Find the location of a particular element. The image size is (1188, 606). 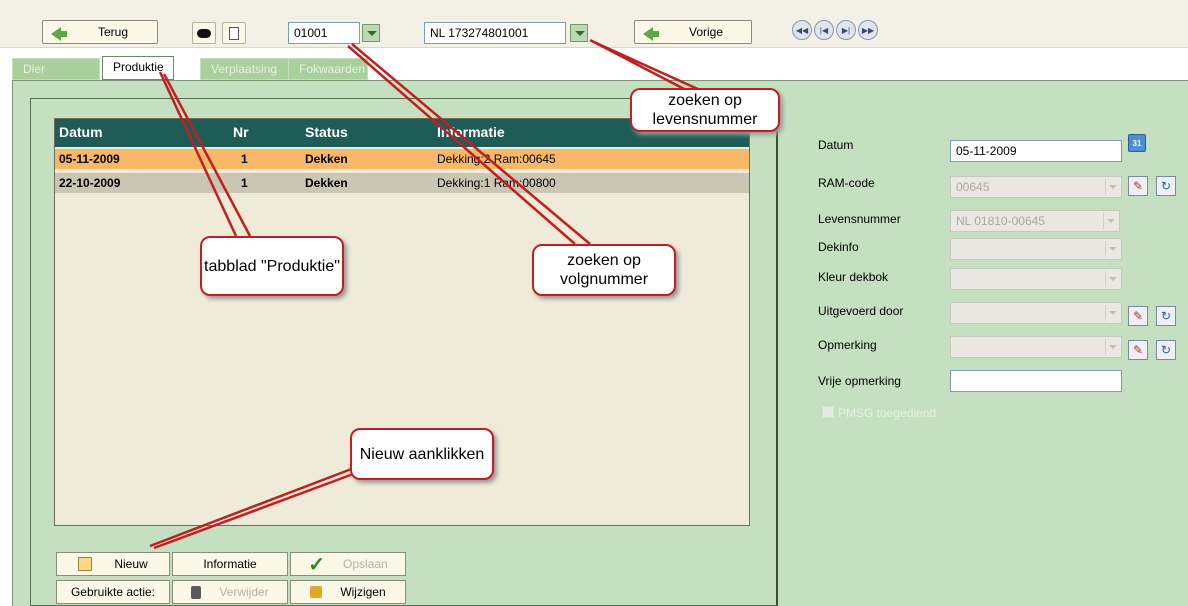

trash-icon is located at coordinates (196, 592).